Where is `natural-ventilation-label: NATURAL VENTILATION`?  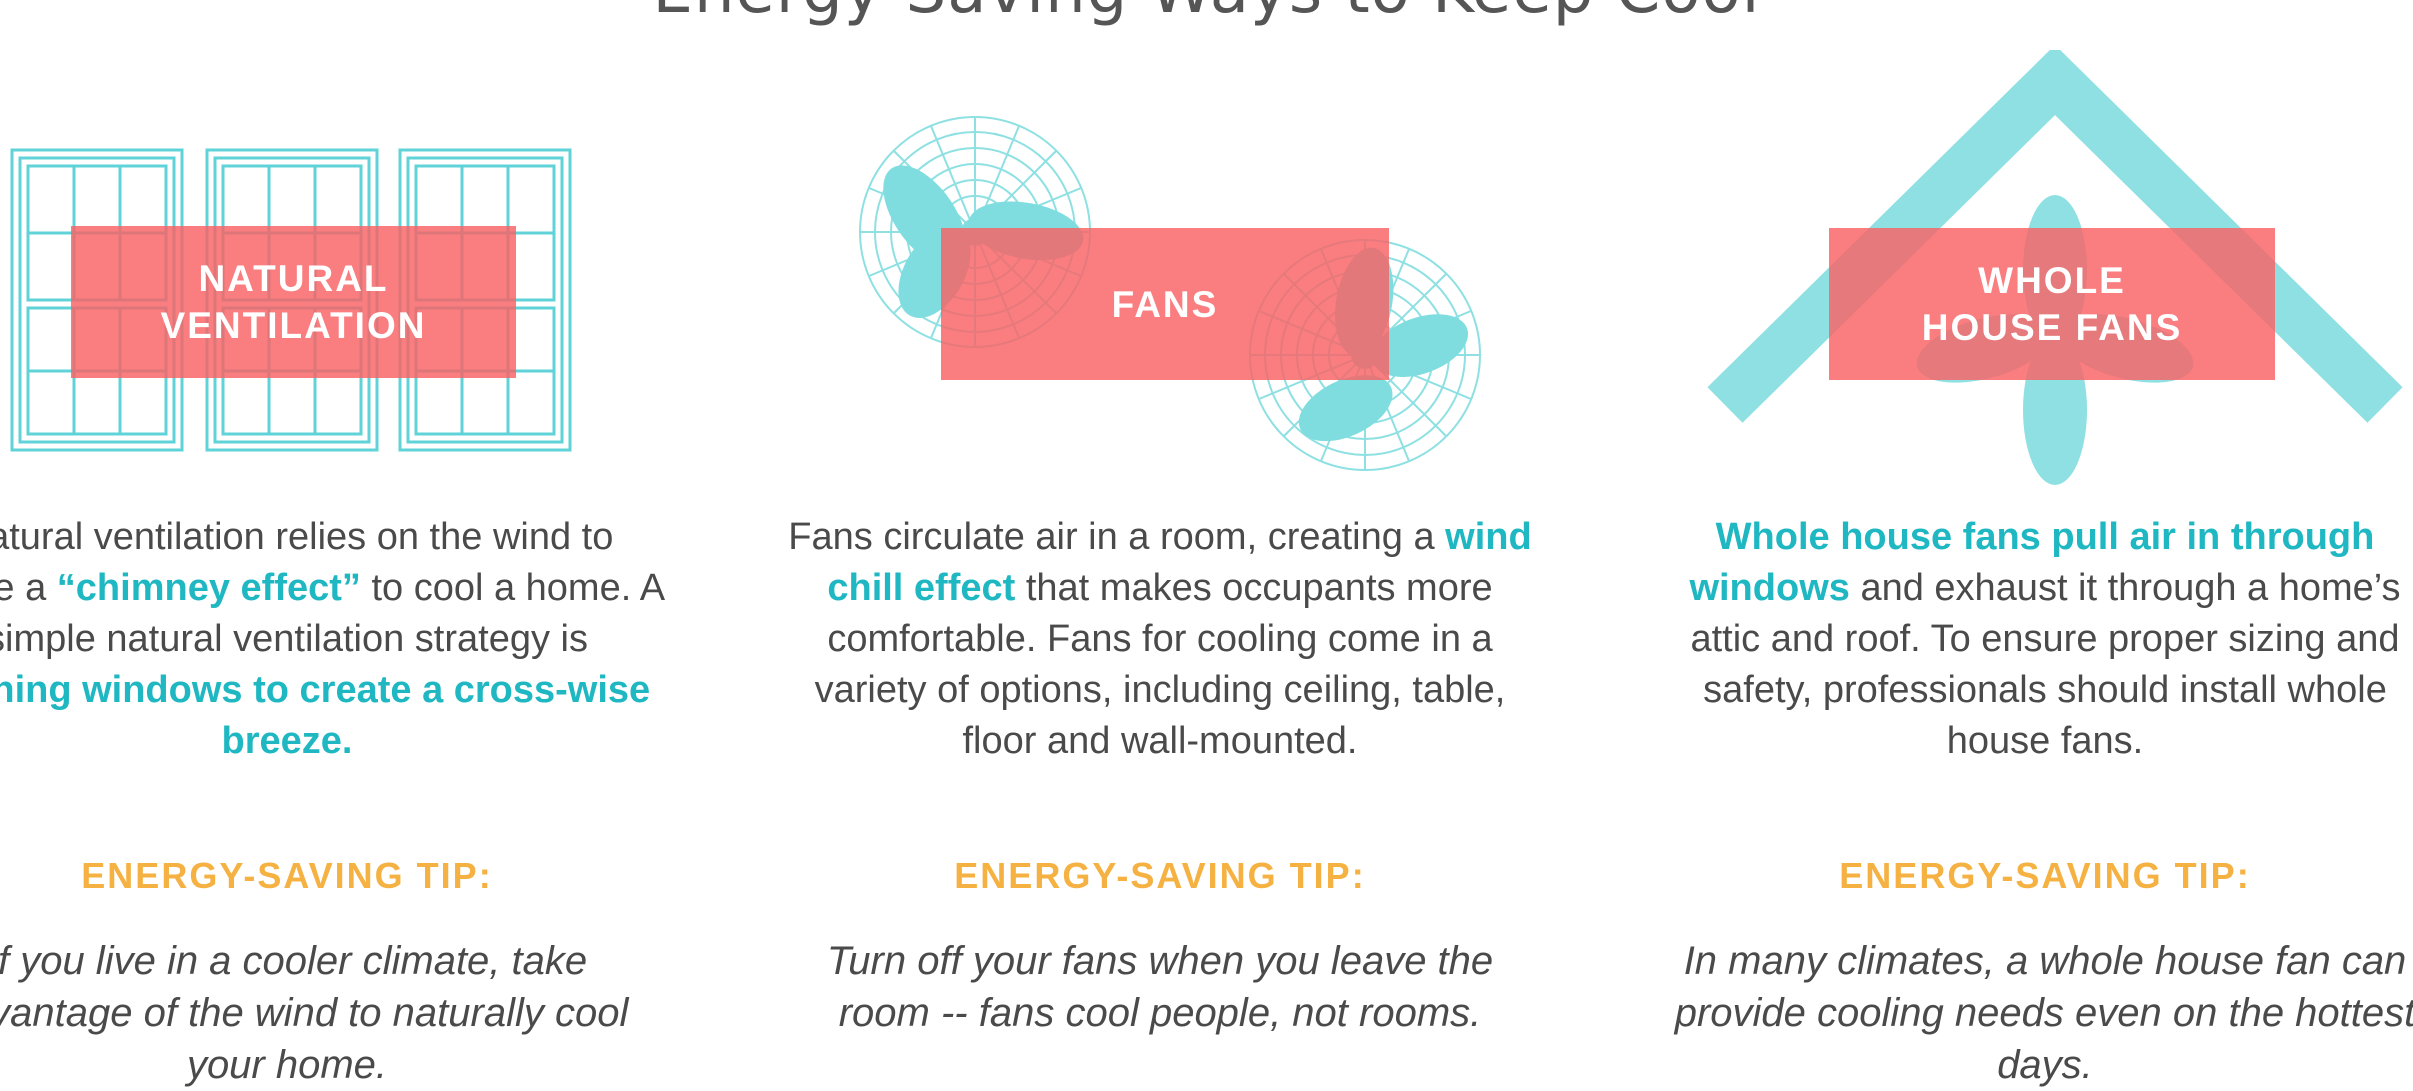 natural-ventilation-label: NATURAL VENTILATION is located at coordinates (293, 302).